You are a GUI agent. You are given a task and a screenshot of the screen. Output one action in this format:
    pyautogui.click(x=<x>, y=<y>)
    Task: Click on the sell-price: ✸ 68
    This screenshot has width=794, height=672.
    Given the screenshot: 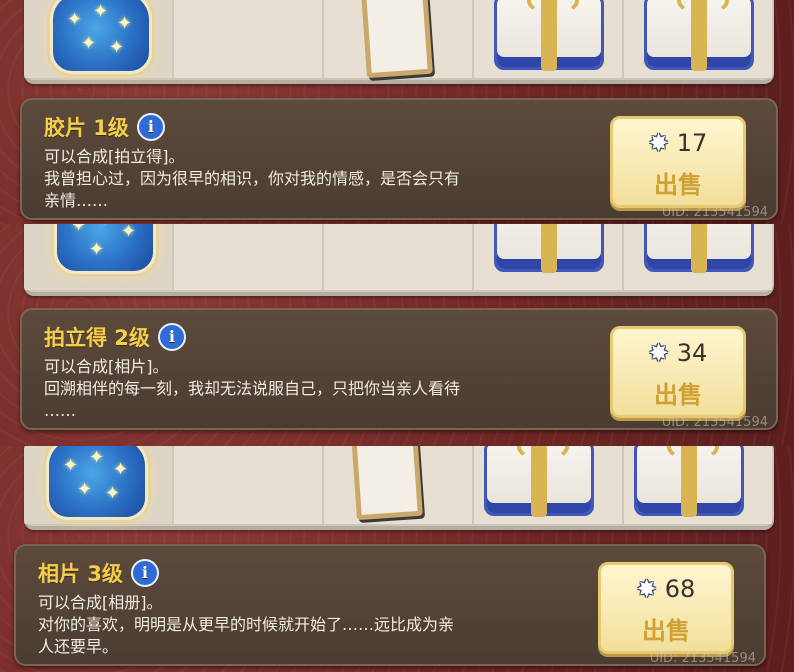 What is the action you would take?
    pyautogui.click(x=666, y=589)
    